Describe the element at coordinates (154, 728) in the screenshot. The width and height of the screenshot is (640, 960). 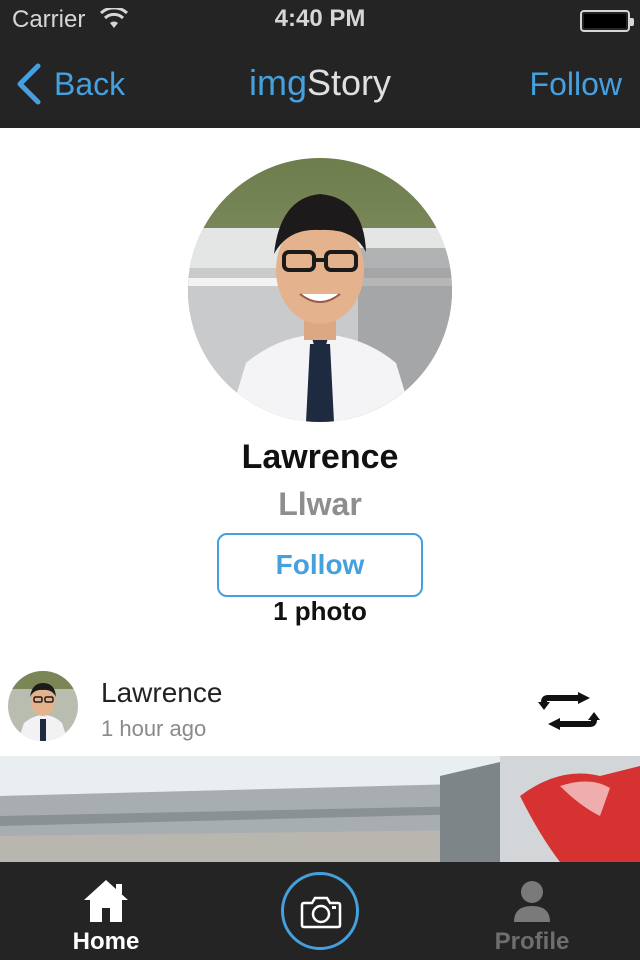
I see `post-timestamp: 1 hour ago` at that location.